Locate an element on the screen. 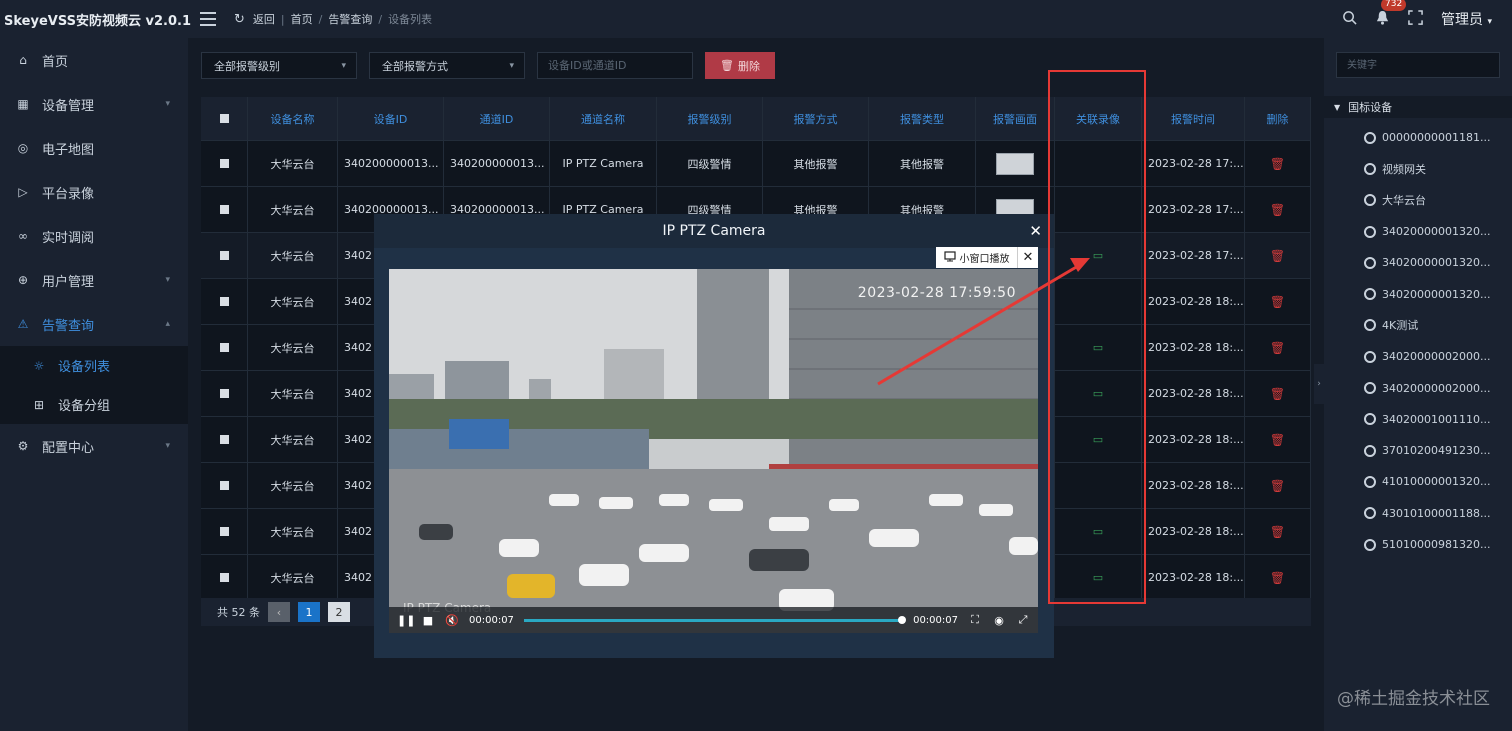 The image size is (1512, 731). cell-alarm-image is located at coordinates (1015, 163).